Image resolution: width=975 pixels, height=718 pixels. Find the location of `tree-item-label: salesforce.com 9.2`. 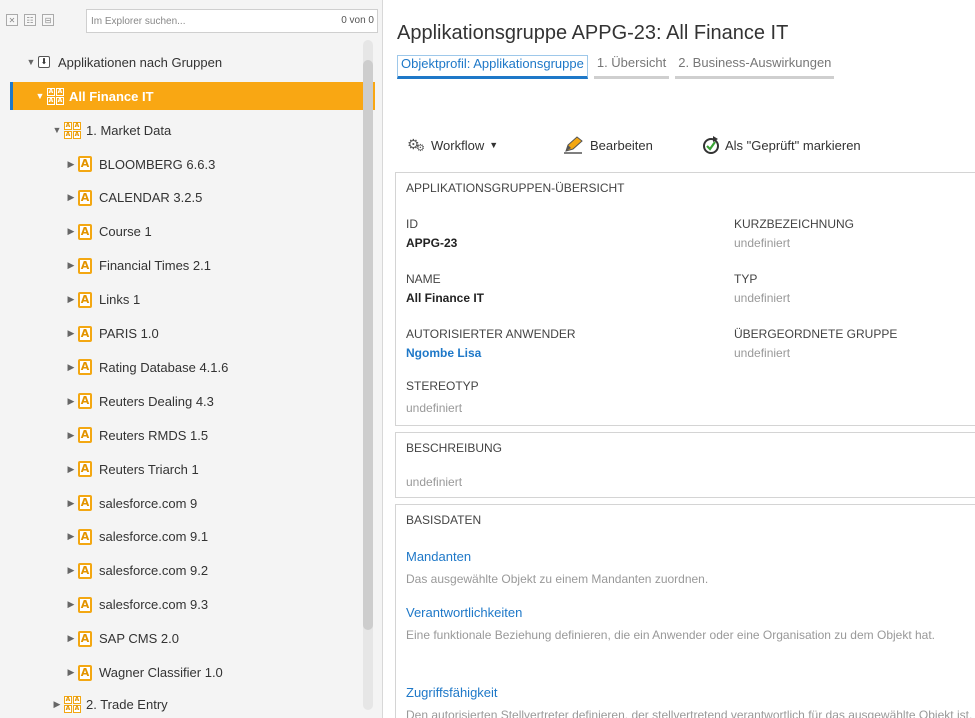

tree-item-label: salesforce.com 9.2 is located at coordinates (154, 571).